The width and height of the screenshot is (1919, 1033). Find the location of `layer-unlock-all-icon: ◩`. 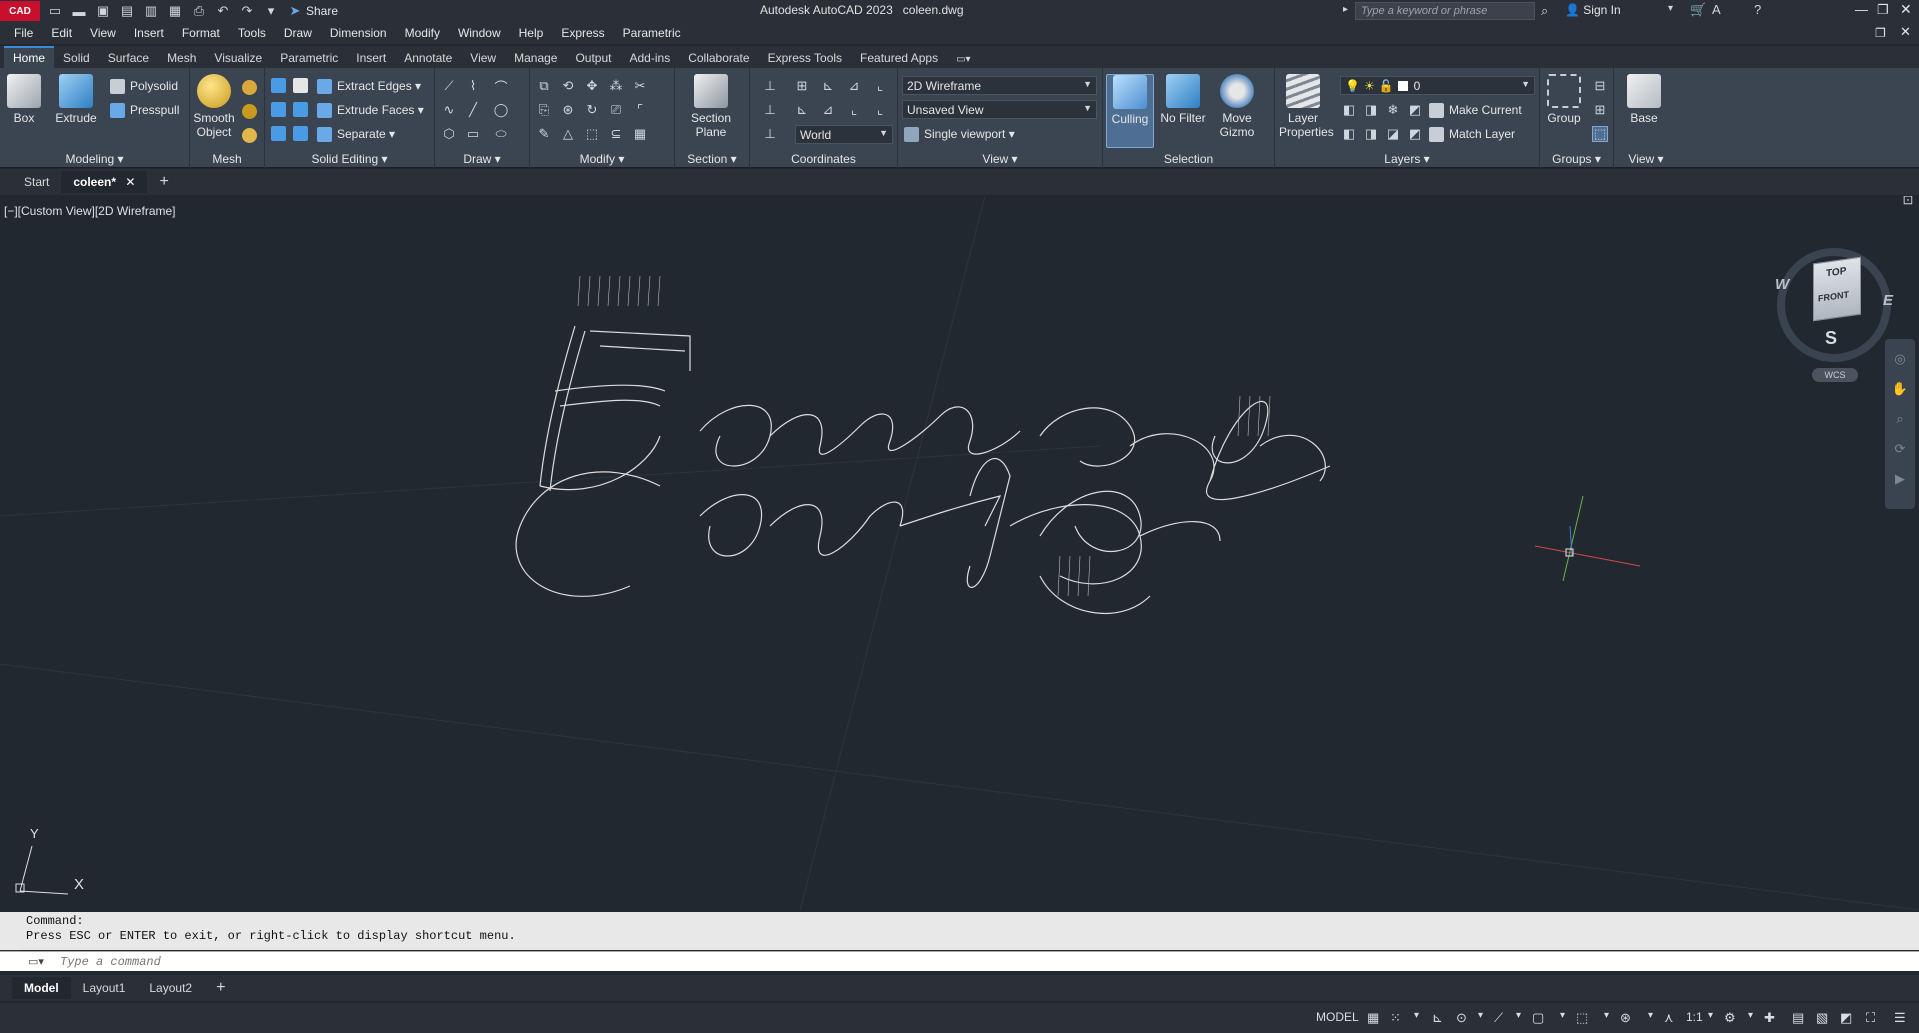

layer-unlock-all-icon: ◩ is located at coordinates (1415, 134).